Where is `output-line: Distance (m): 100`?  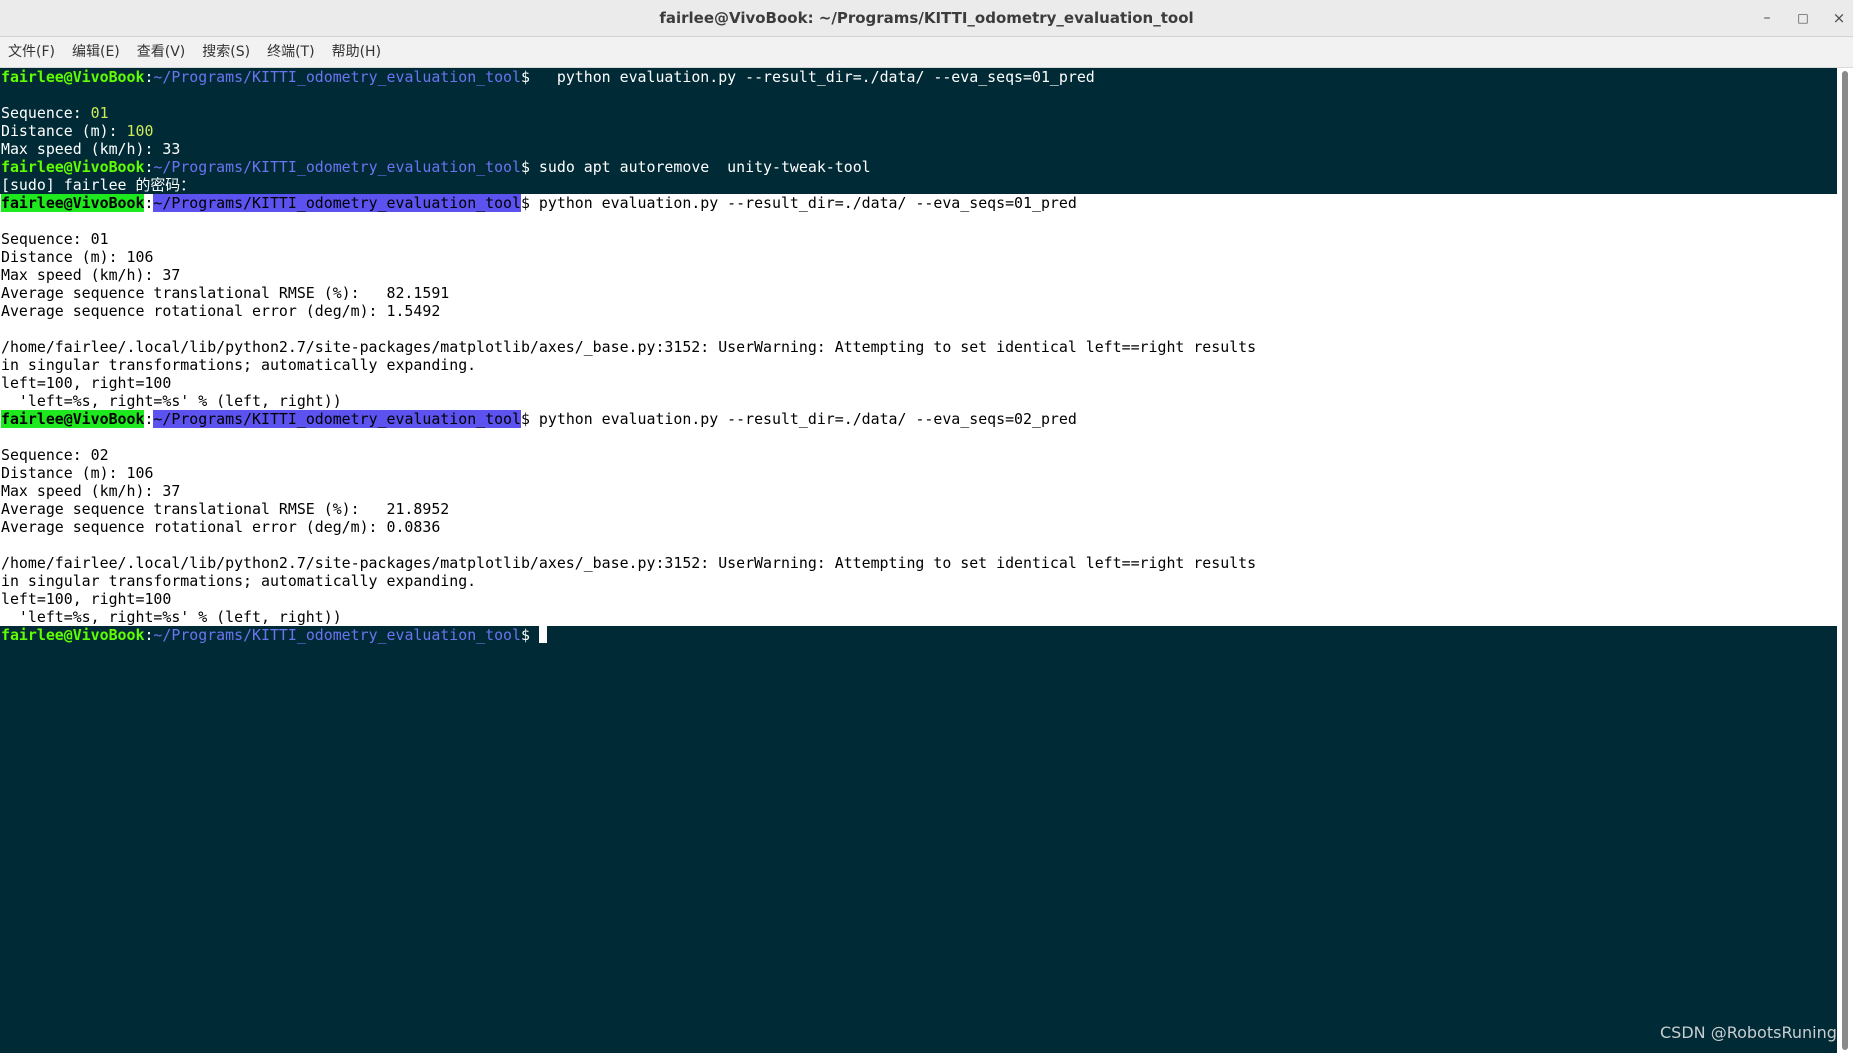
output-line: Distance (m): 100 is located at coordinates (918, 131).